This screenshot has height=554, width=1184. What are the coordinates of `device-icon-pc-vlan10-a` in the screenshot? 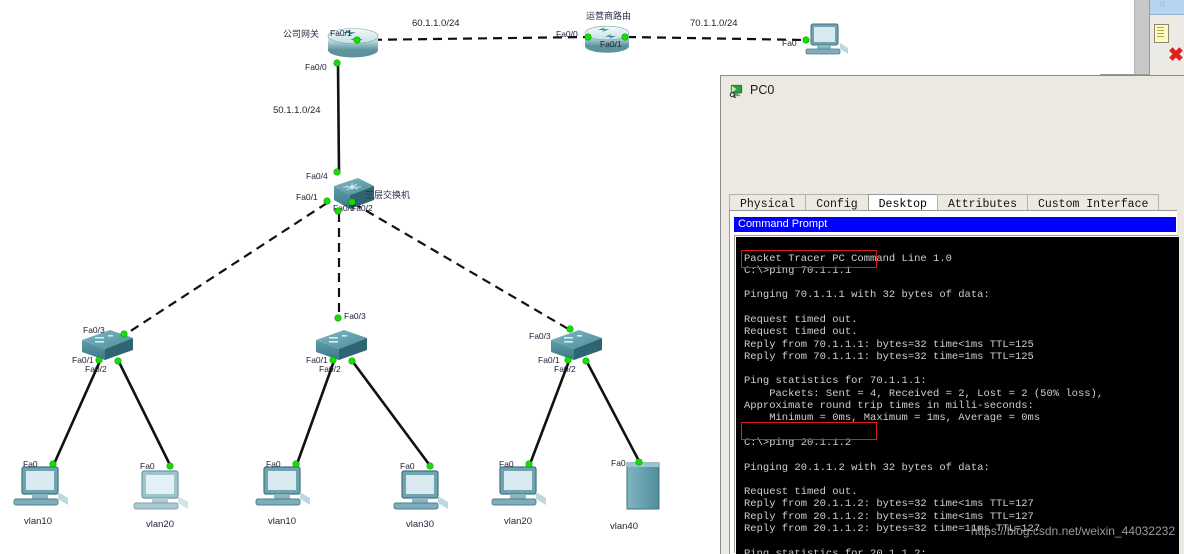 It's located at (40, 486).